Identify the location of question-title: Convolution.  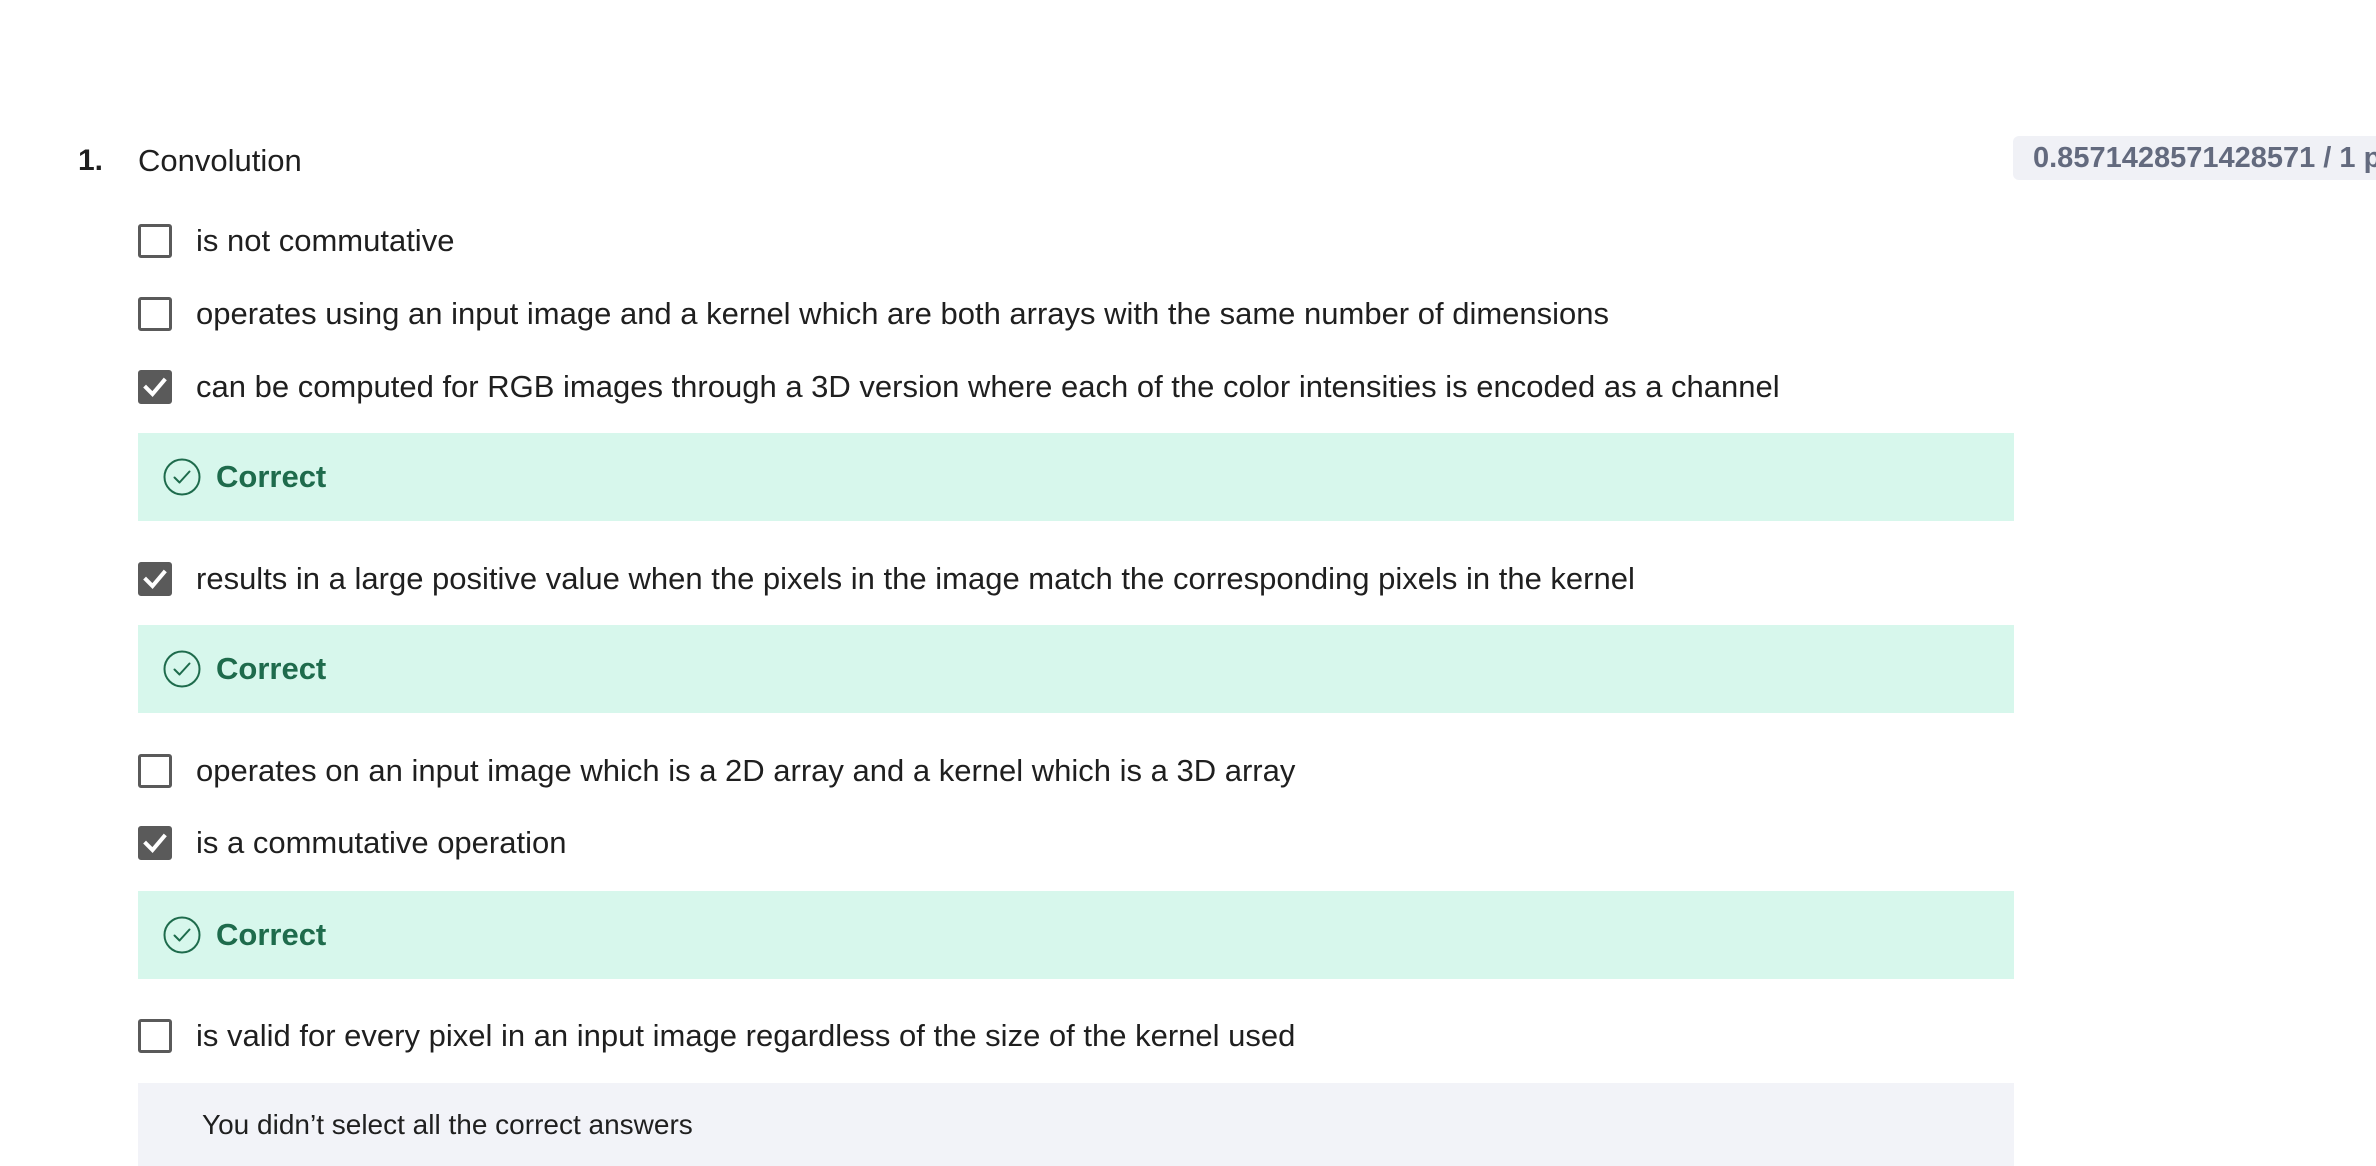
(220, 160).